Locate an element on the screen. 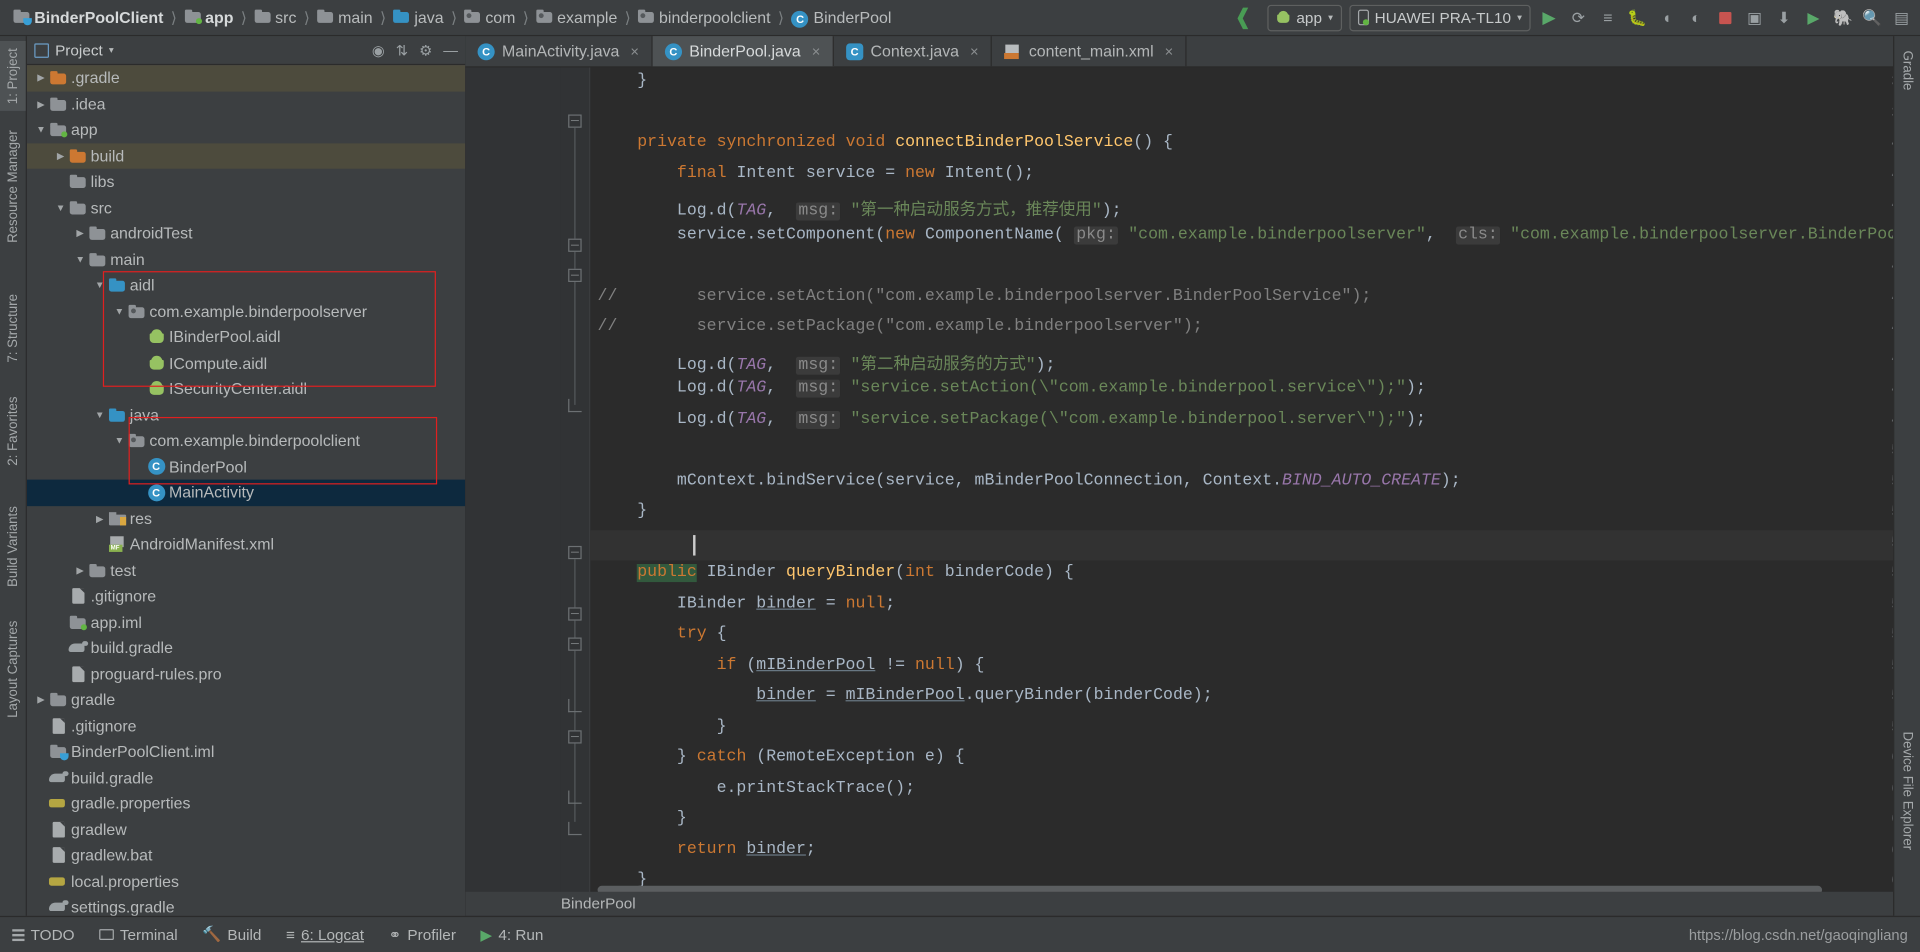  tree-node-mainactivity: ▶CMainActivity is located at coordinates (246, 492).